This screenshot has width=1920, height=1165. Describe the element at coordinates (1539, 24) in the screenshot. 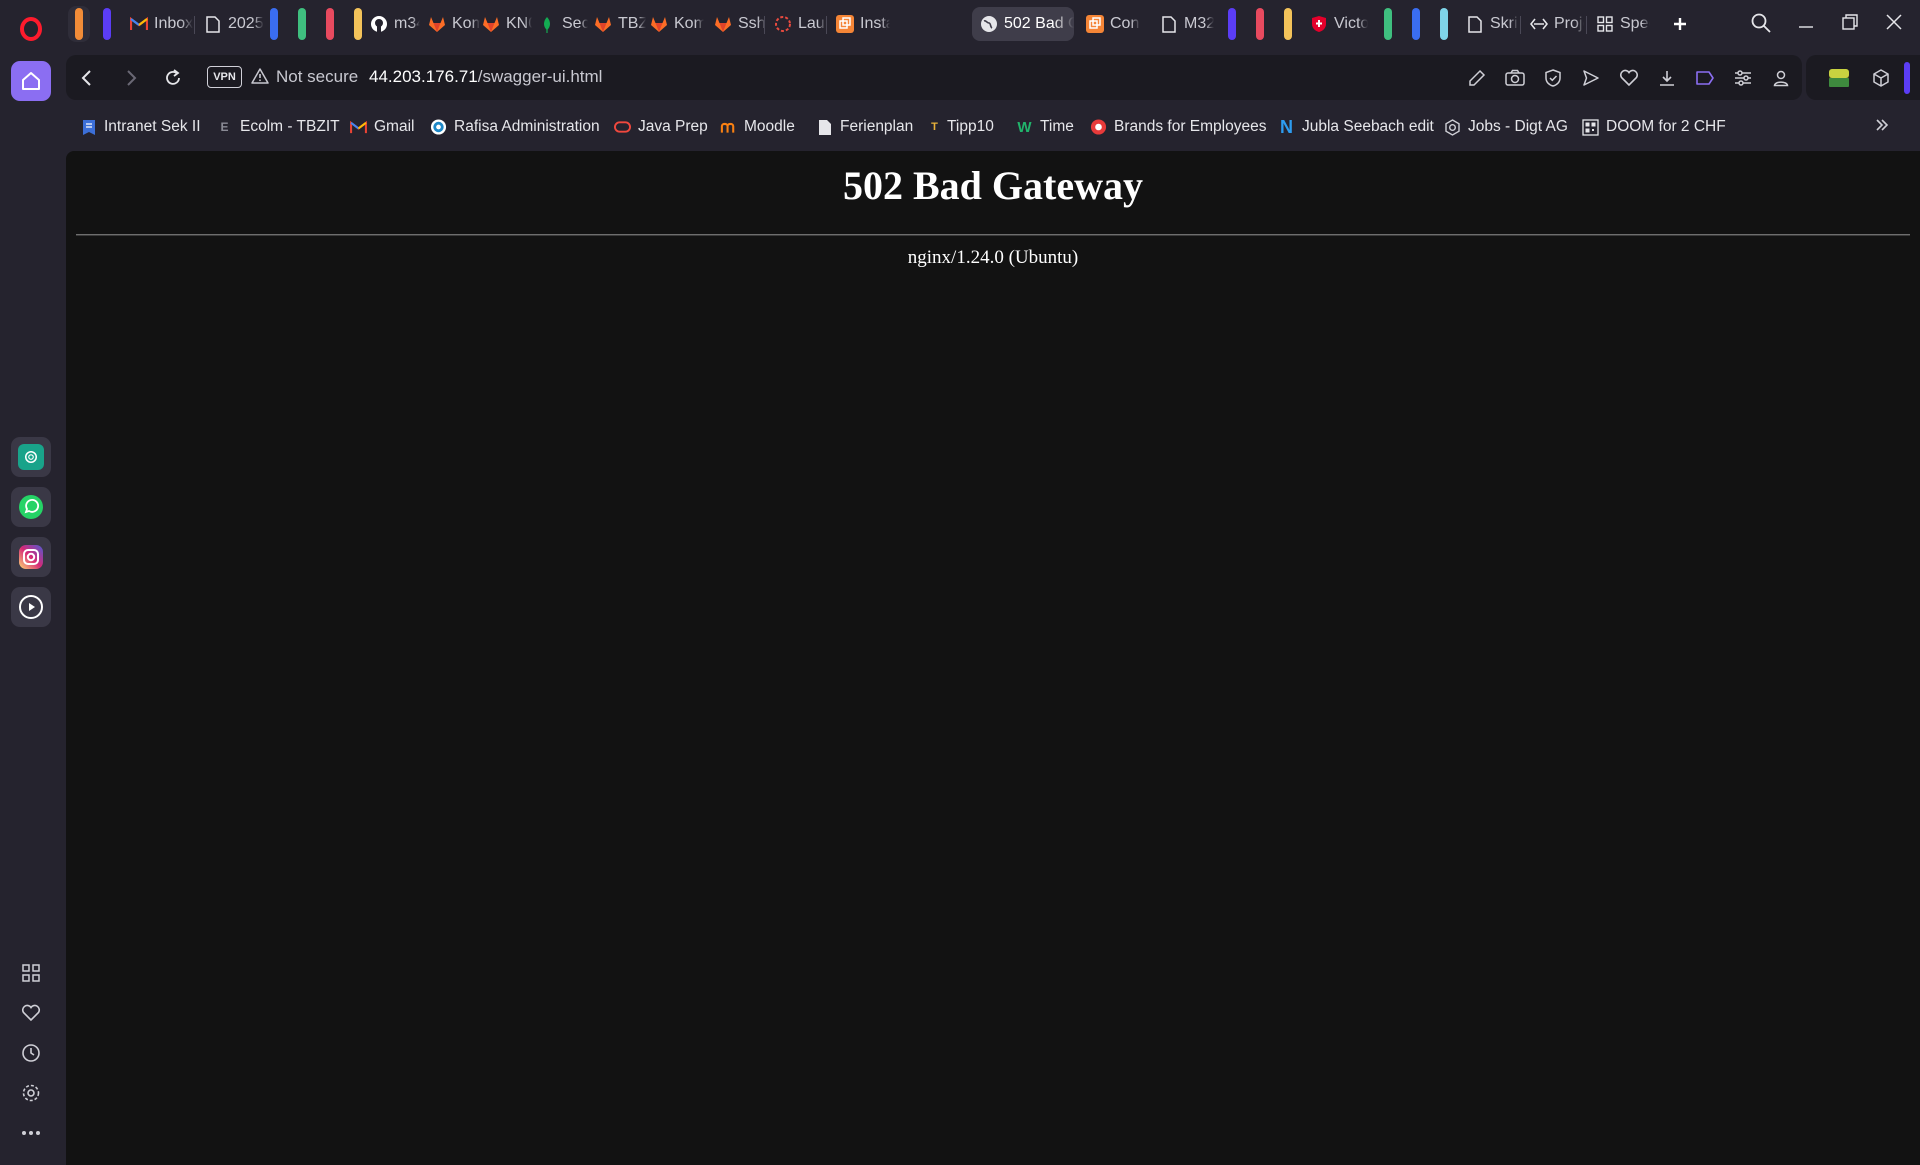

I see `code-icon` at that location.